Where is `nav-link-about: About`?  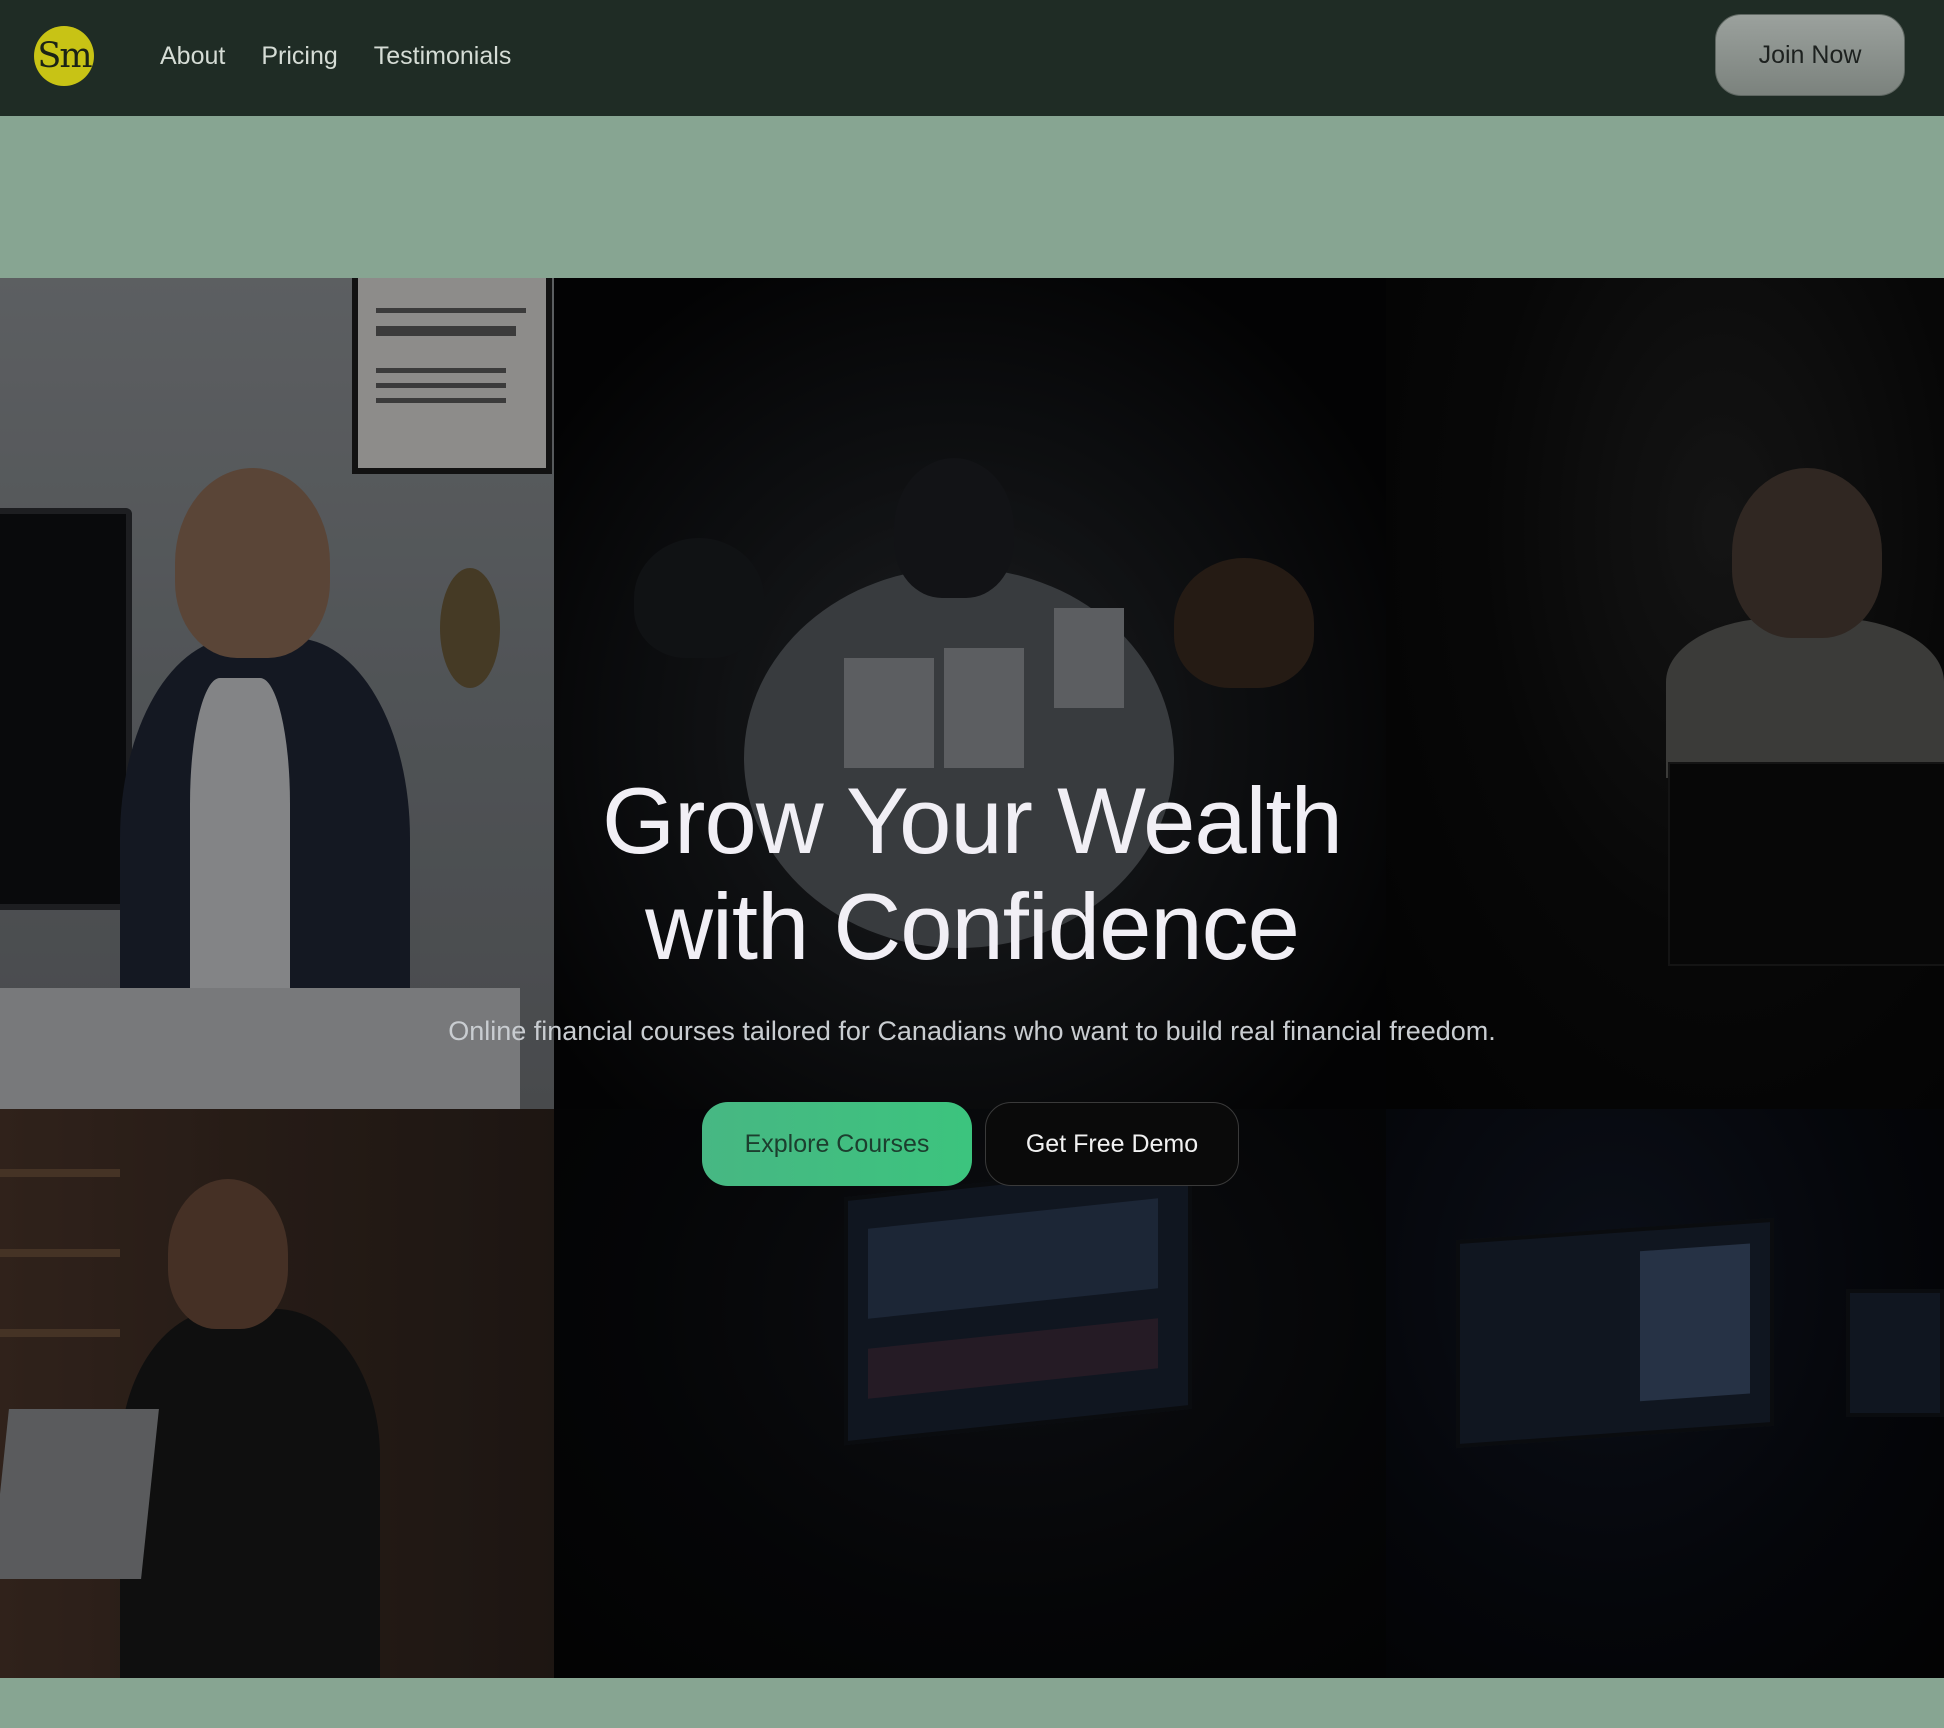 nav-link-about: About is located at coordinates (192, 56).